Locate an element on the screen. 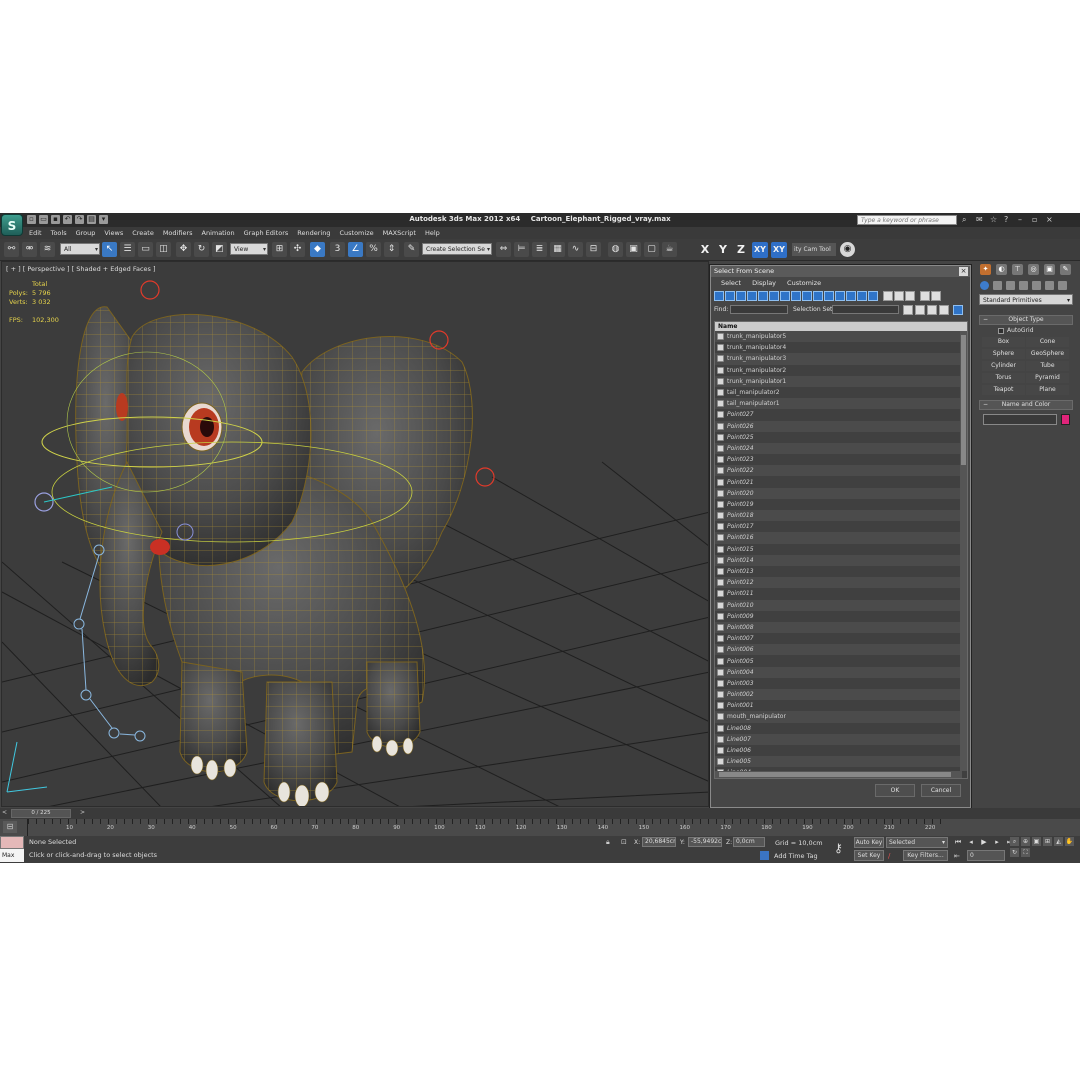 The width and height of the screenshot is (1080, 1080). filter-none-icon is located at coordinates (862, 296).